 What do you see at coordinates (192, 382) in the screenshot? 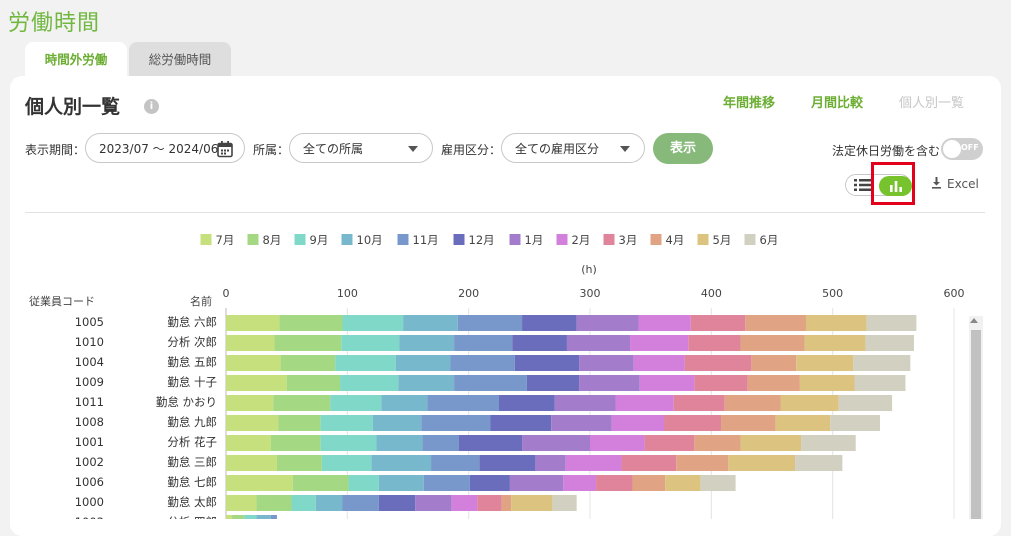
I see `employee-name: 勤怠 十子` at bounding box center [192, 382].